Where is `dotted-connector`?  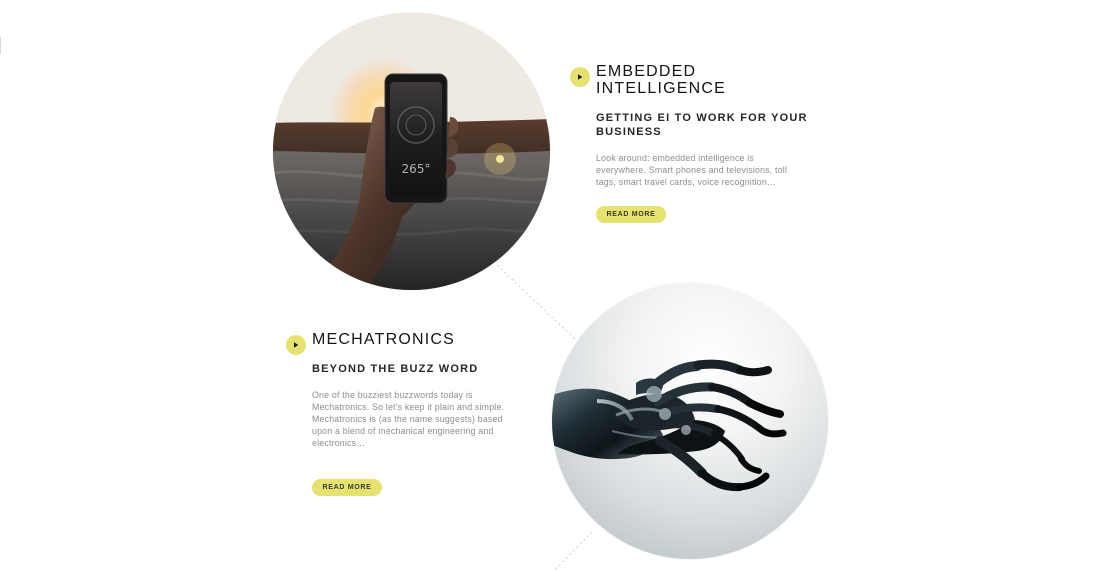
dotted-connector is located at coordinates (544, 417).